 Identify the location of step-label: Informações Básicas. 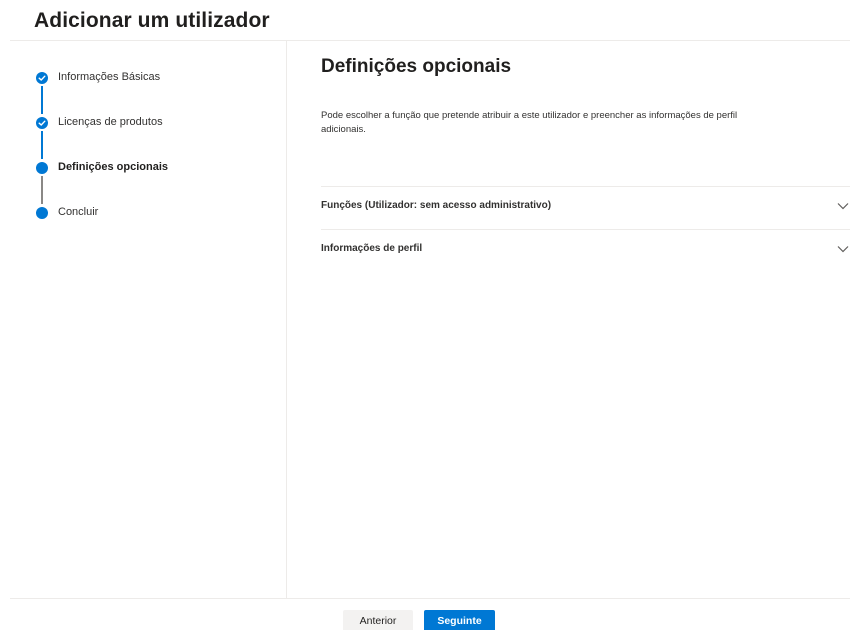
(109, 77).